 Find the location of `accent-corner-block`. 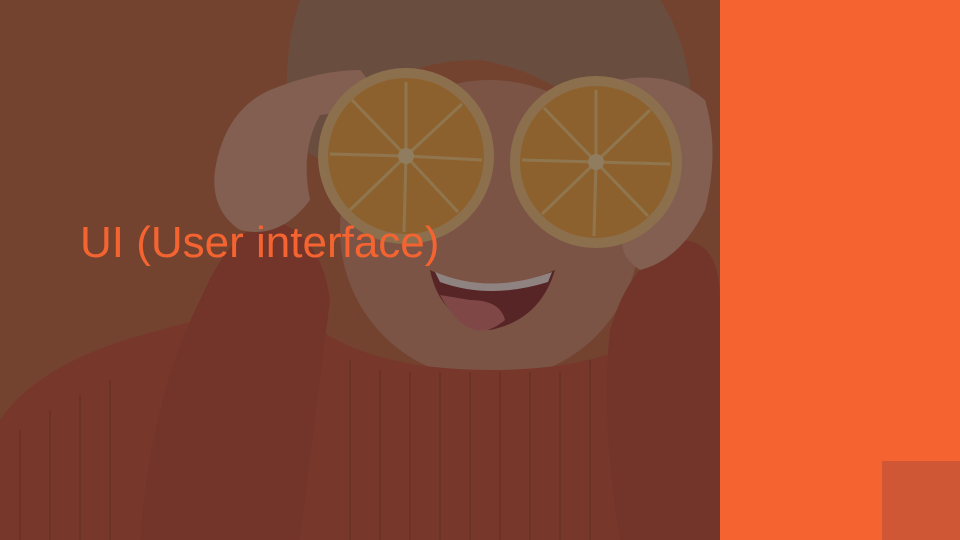

accent-corner-block is located at coordinates (921, 500).